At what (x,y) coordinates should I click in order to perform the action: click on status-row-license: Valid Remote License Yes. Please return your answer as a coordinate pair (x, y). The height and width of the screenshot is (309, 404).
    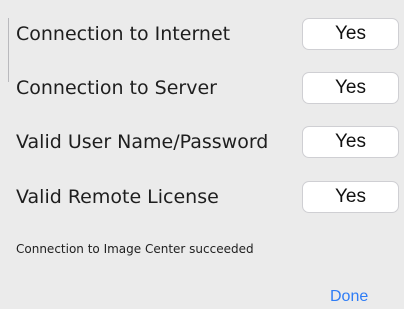
    Looking at the image, I should click on (202, 197).